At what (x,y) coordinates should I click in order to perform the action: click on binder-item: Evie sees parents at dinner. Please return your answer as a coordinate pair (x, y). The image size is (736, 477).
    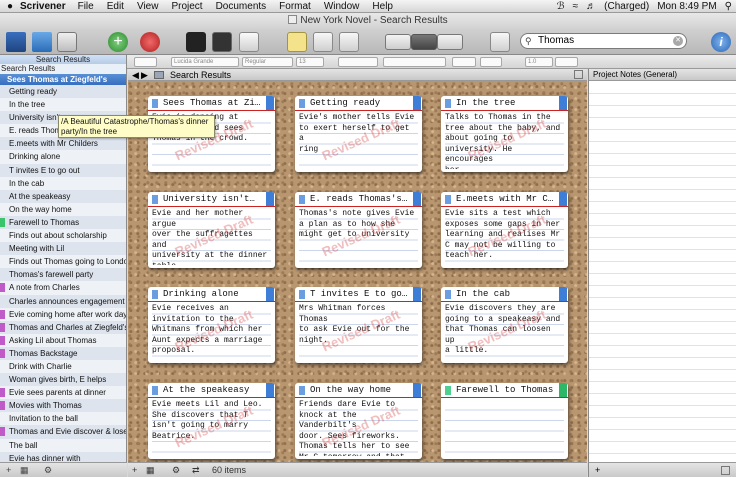
    Looking at the image, I should click on (63, 393).